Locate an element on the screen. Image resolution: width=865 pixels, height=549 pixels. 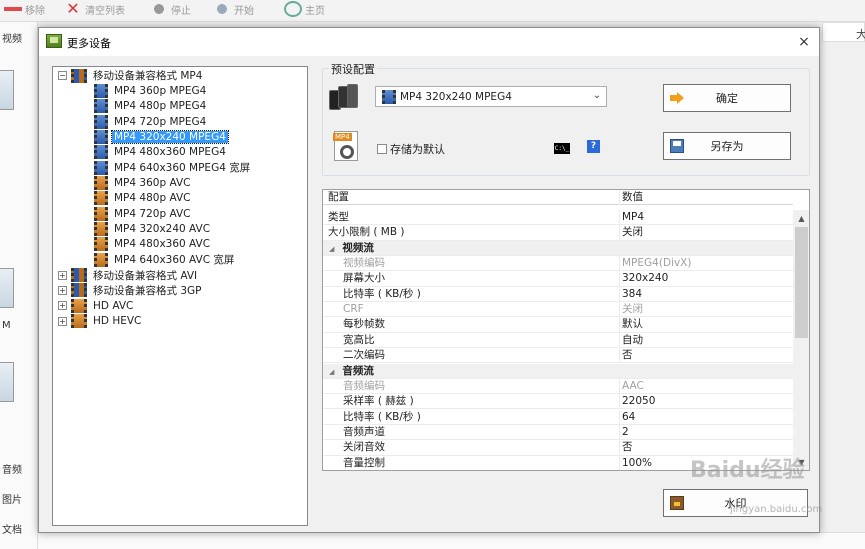
property-value: 自动 is located at coordinates (706, 340).